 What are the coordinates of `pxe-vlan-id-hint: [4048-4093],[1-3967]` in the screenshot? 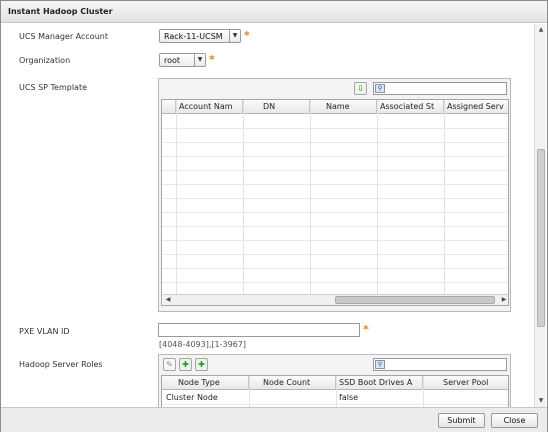 It's located at (202, 344).